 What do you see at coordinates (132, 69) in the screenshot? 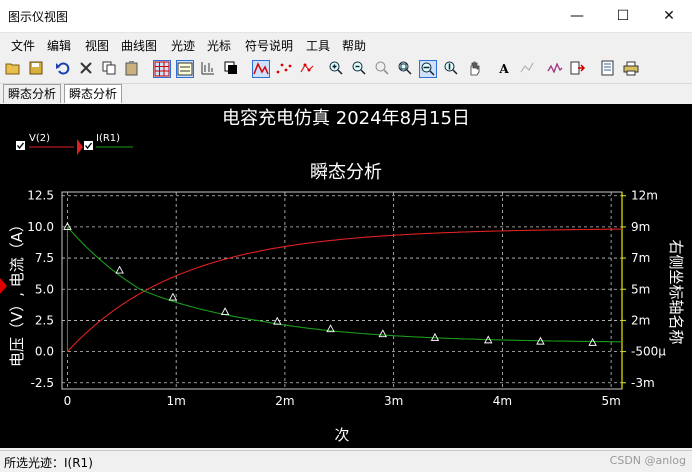
I see `paste-icon` at bounding box center [132, 69].